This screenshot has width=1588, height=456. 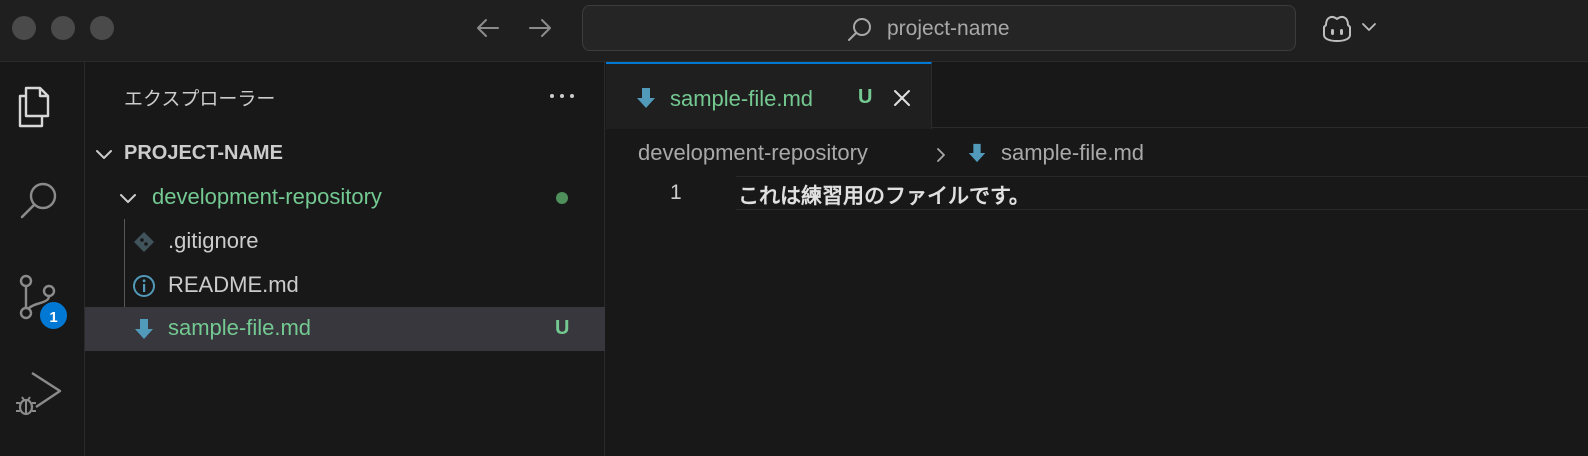 What do you see at coordinates (865, 97) in the screenshot?
I see `tab-status: U` at bounding box center [865, 97].